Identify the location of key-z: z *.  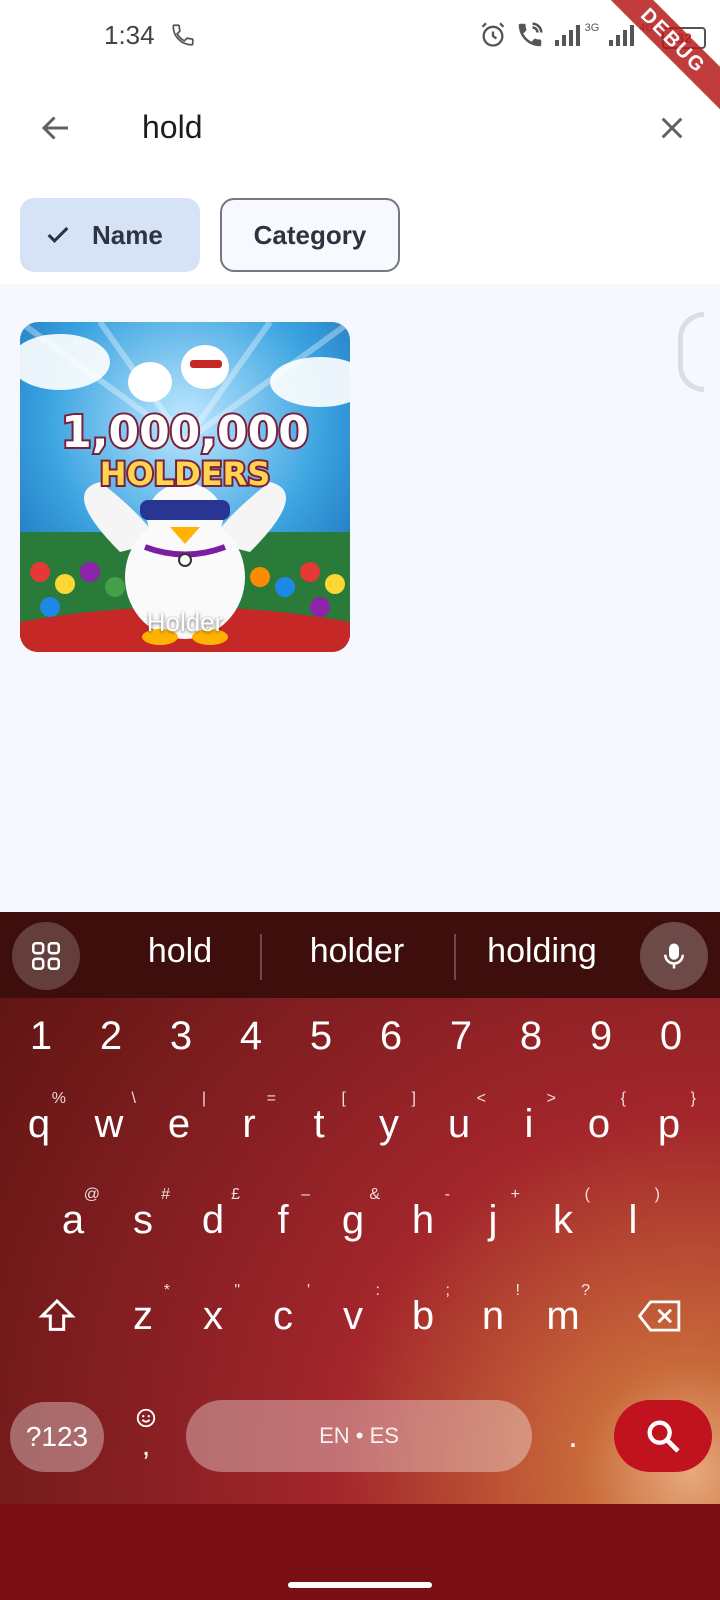
(143, 1316).